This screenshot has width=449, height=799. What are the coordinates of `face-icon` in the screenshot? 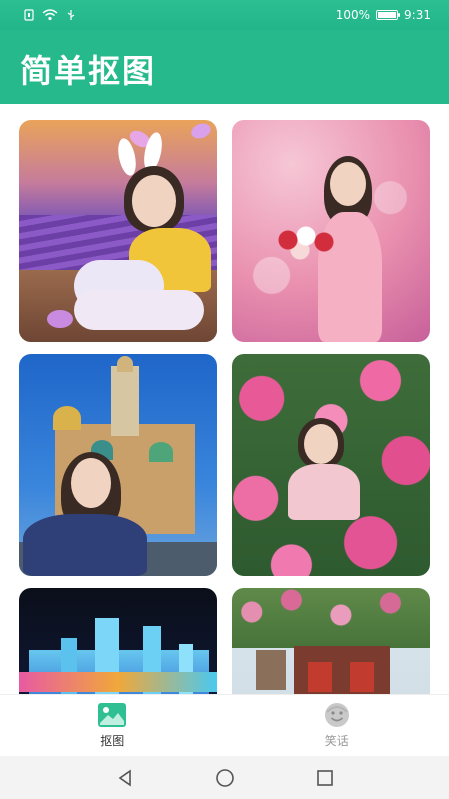 It's located at (336, 715).